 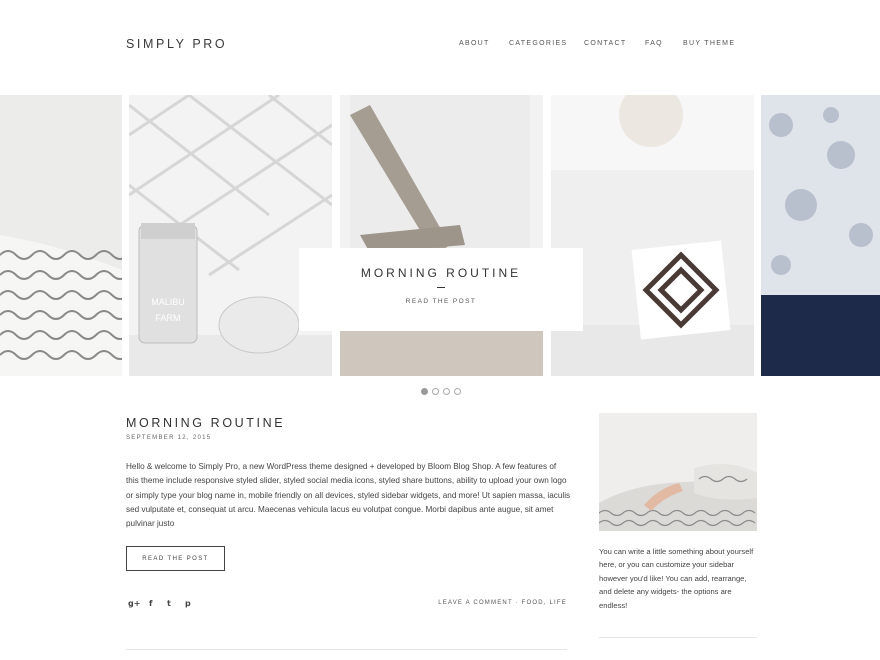 I want to click on post-date: SEPTEMBER 12, 2015, so click(x=169, y=438).